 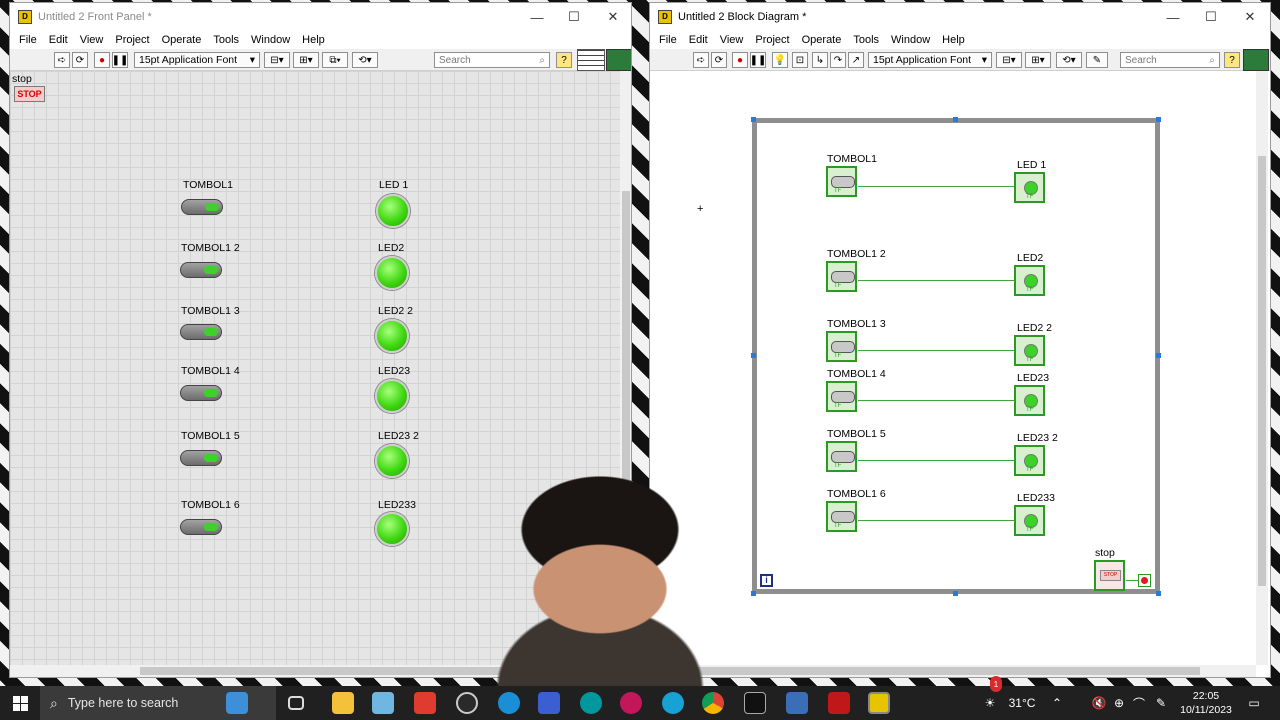 I want to click on network-app-icon, so click(x=797, y=703).